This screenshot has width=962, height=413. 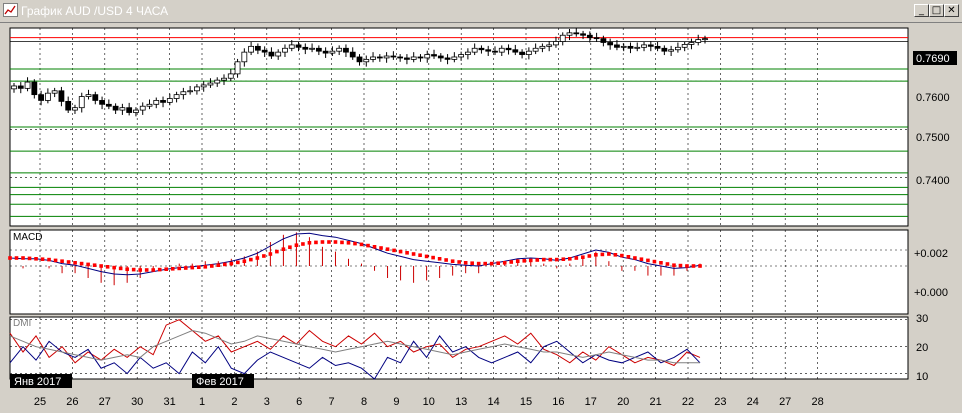 What do you see at coordinates (10, 10) in the screenshot?
I see `chart-app-icon` at bounding box center [10, 10].